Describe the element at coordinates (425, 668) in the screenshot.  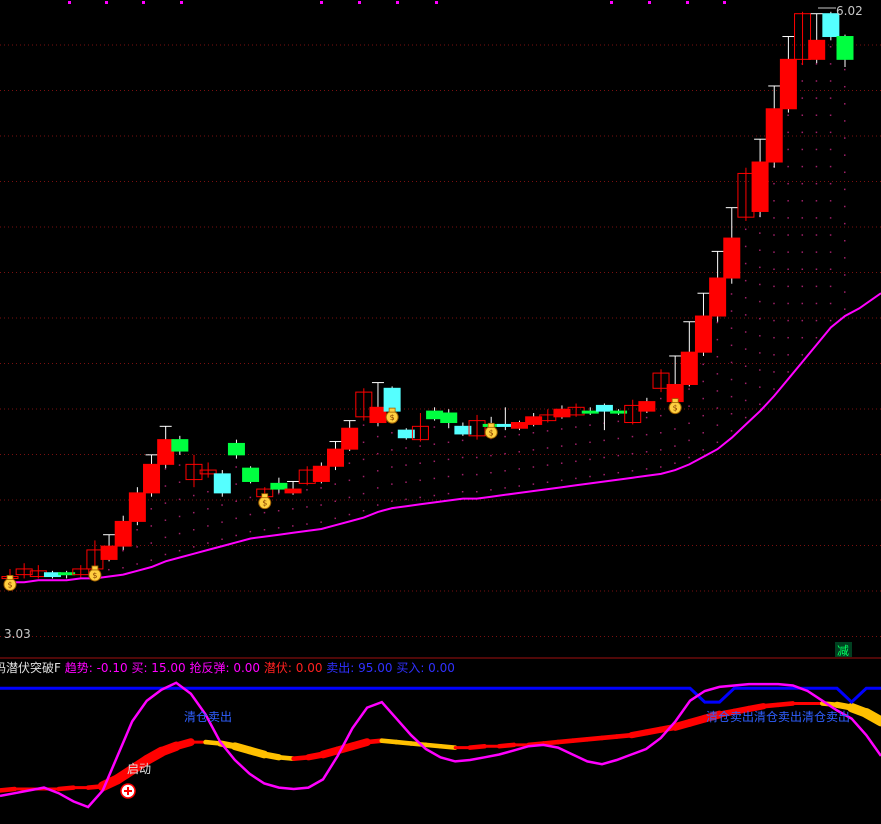
I see `indicator-value: 买入: 0.00` at that location.